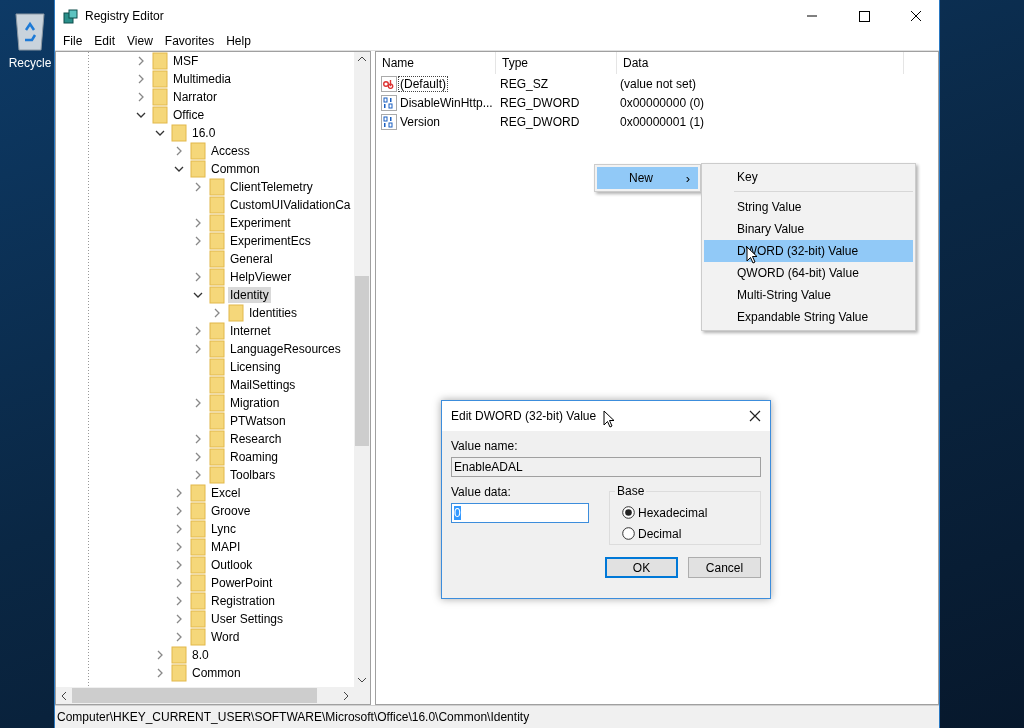 This screenshot has height=728, width=1024. Describe the element at coordinates (808, 273) in the screenshot. I see `menu-item: QWORD (64-bit) Value` at that location.